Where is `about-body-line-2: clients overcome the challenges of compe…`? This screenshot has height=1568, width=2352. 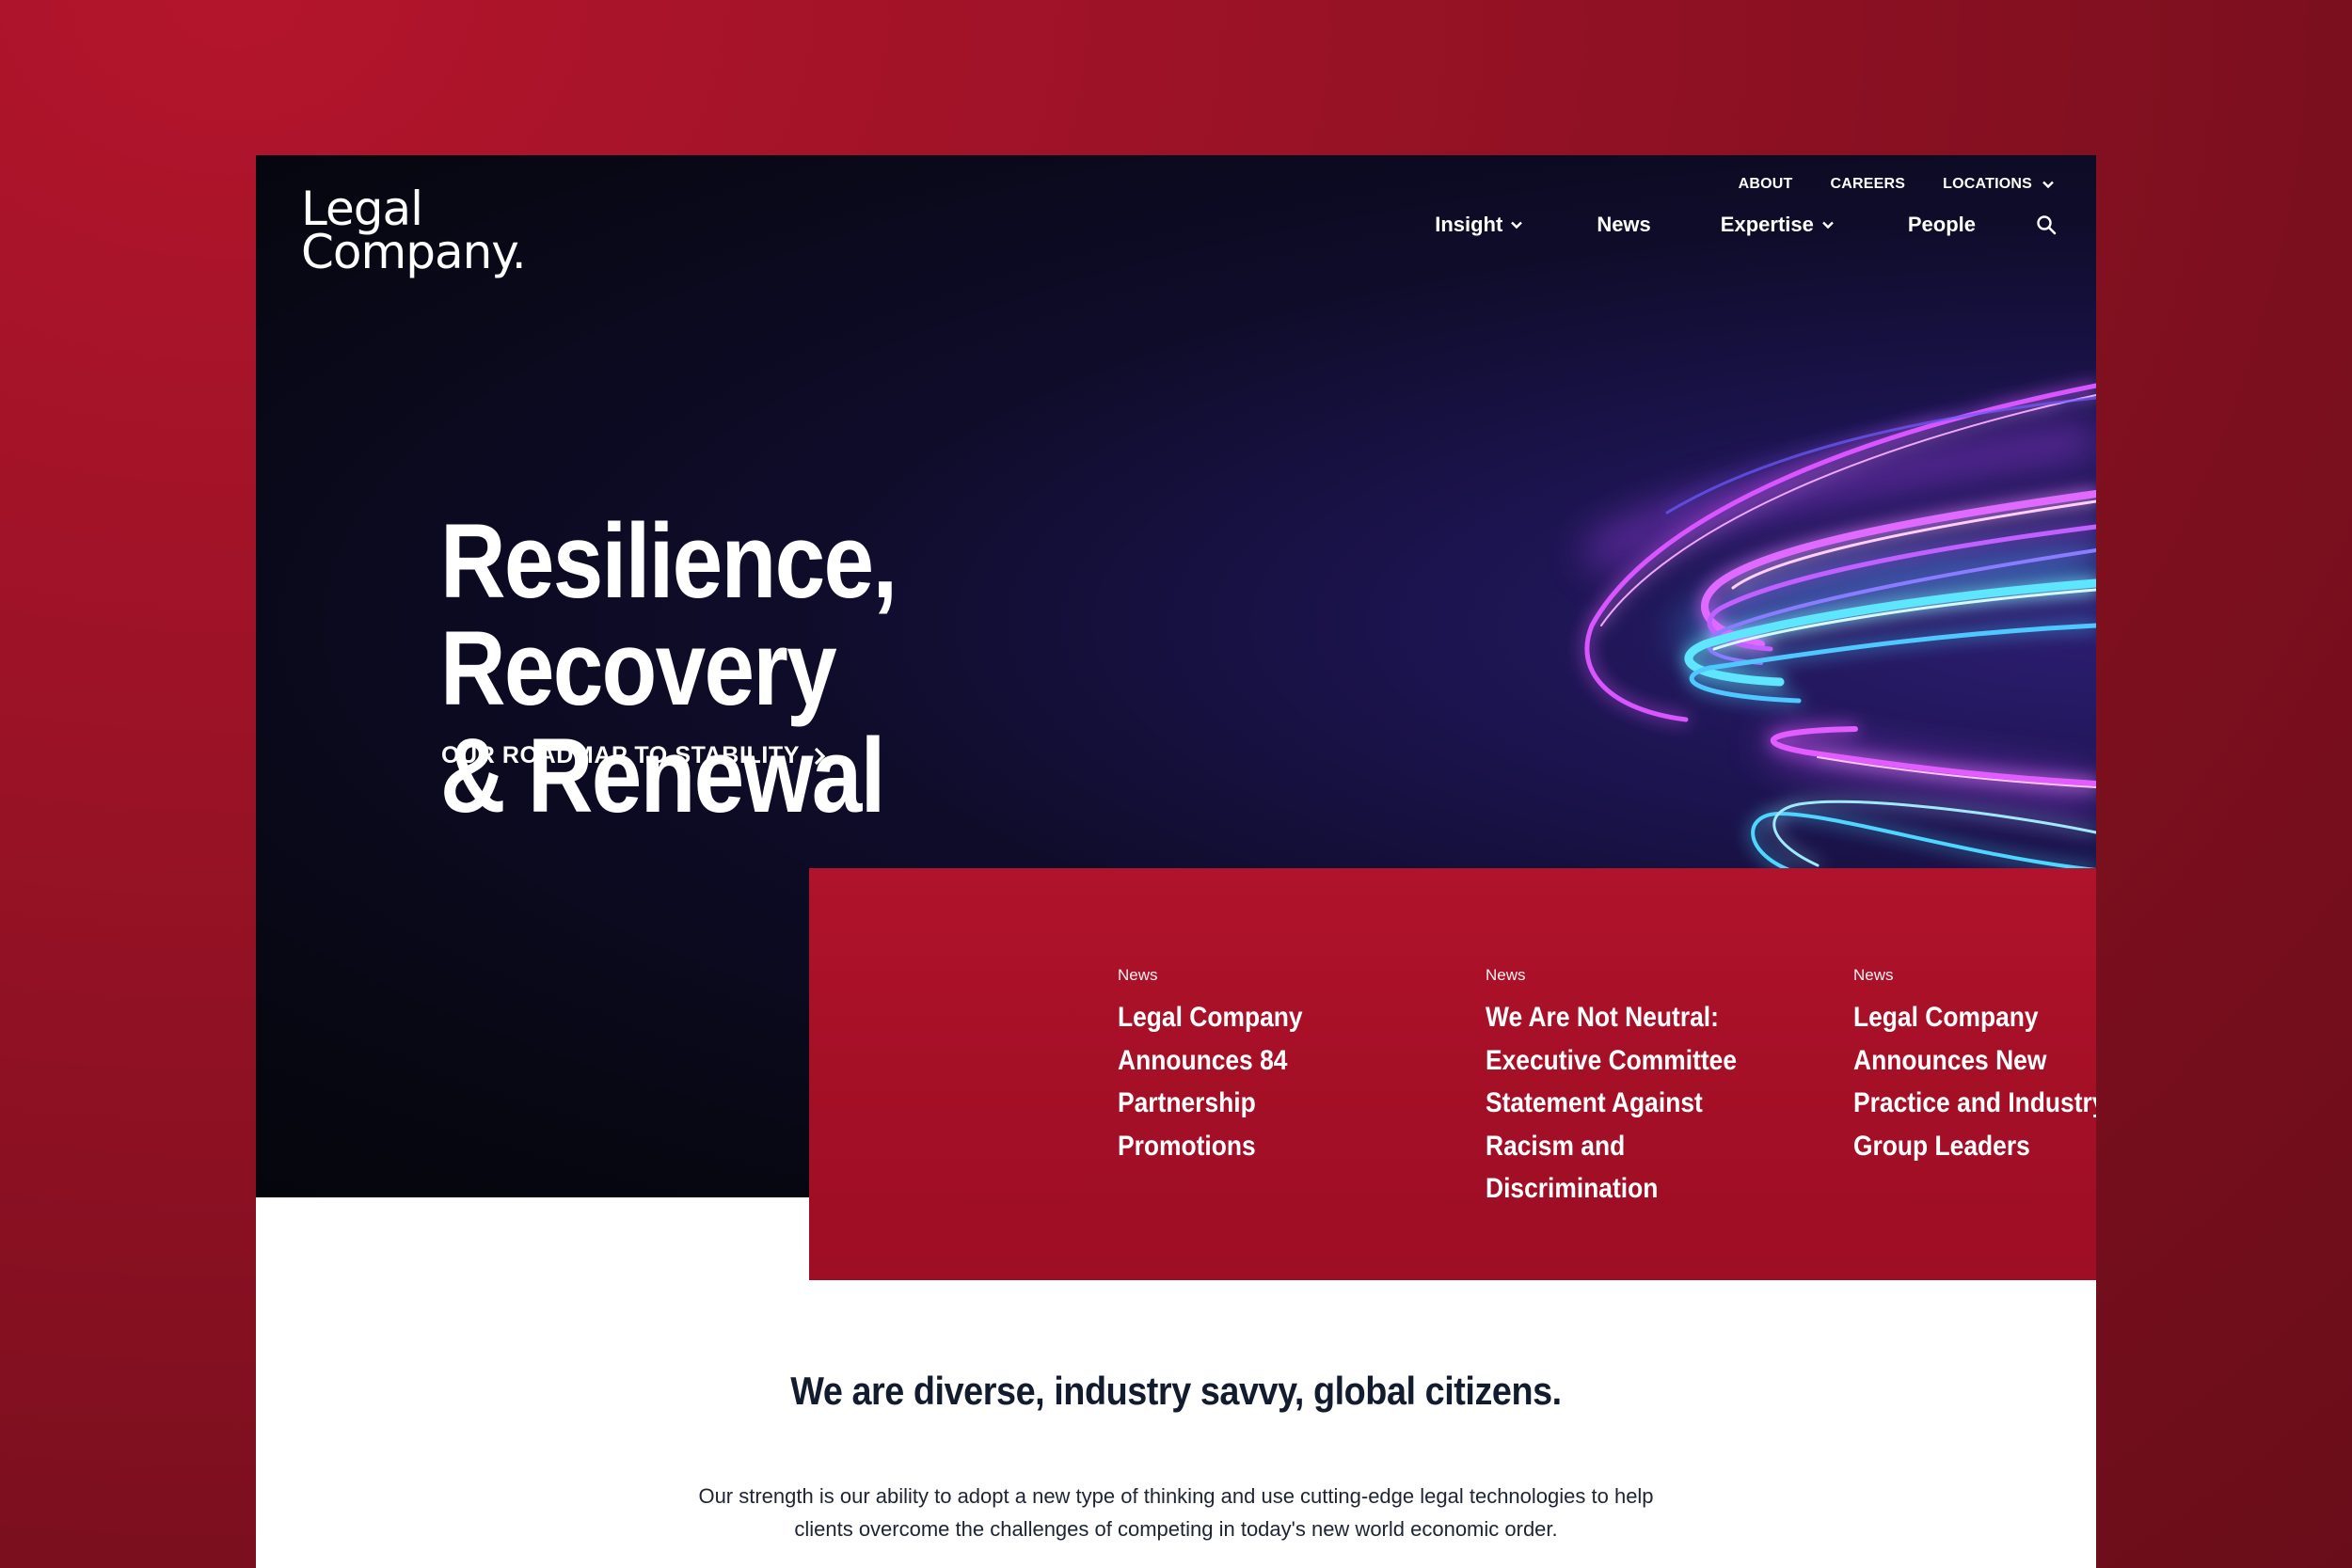
about-body-line-2: clients overcome the challenges of compe… is located at coordinates (1176, 1529).